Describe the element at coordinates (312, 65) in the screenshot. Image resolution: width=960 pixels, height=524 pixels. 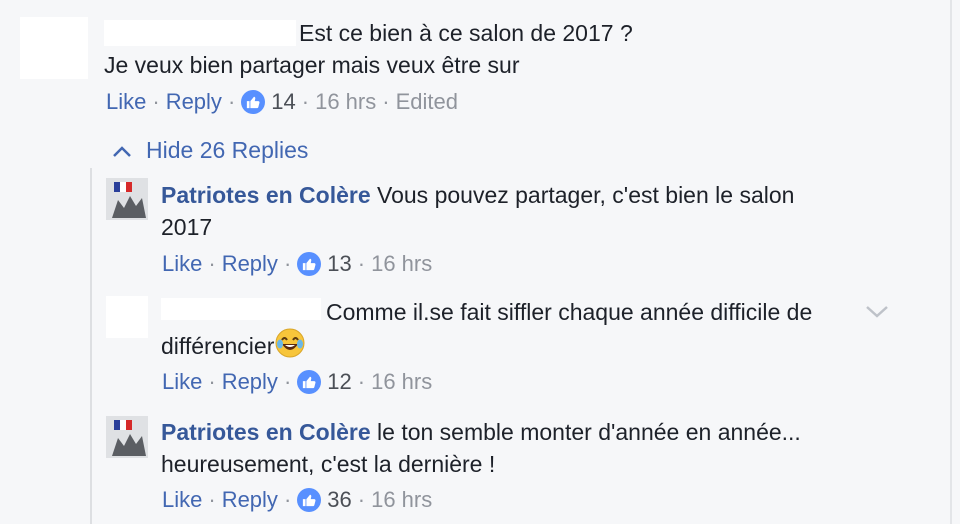
I see `comment-text-line-2: Je veux bien partager mais veux être sur` at that location.